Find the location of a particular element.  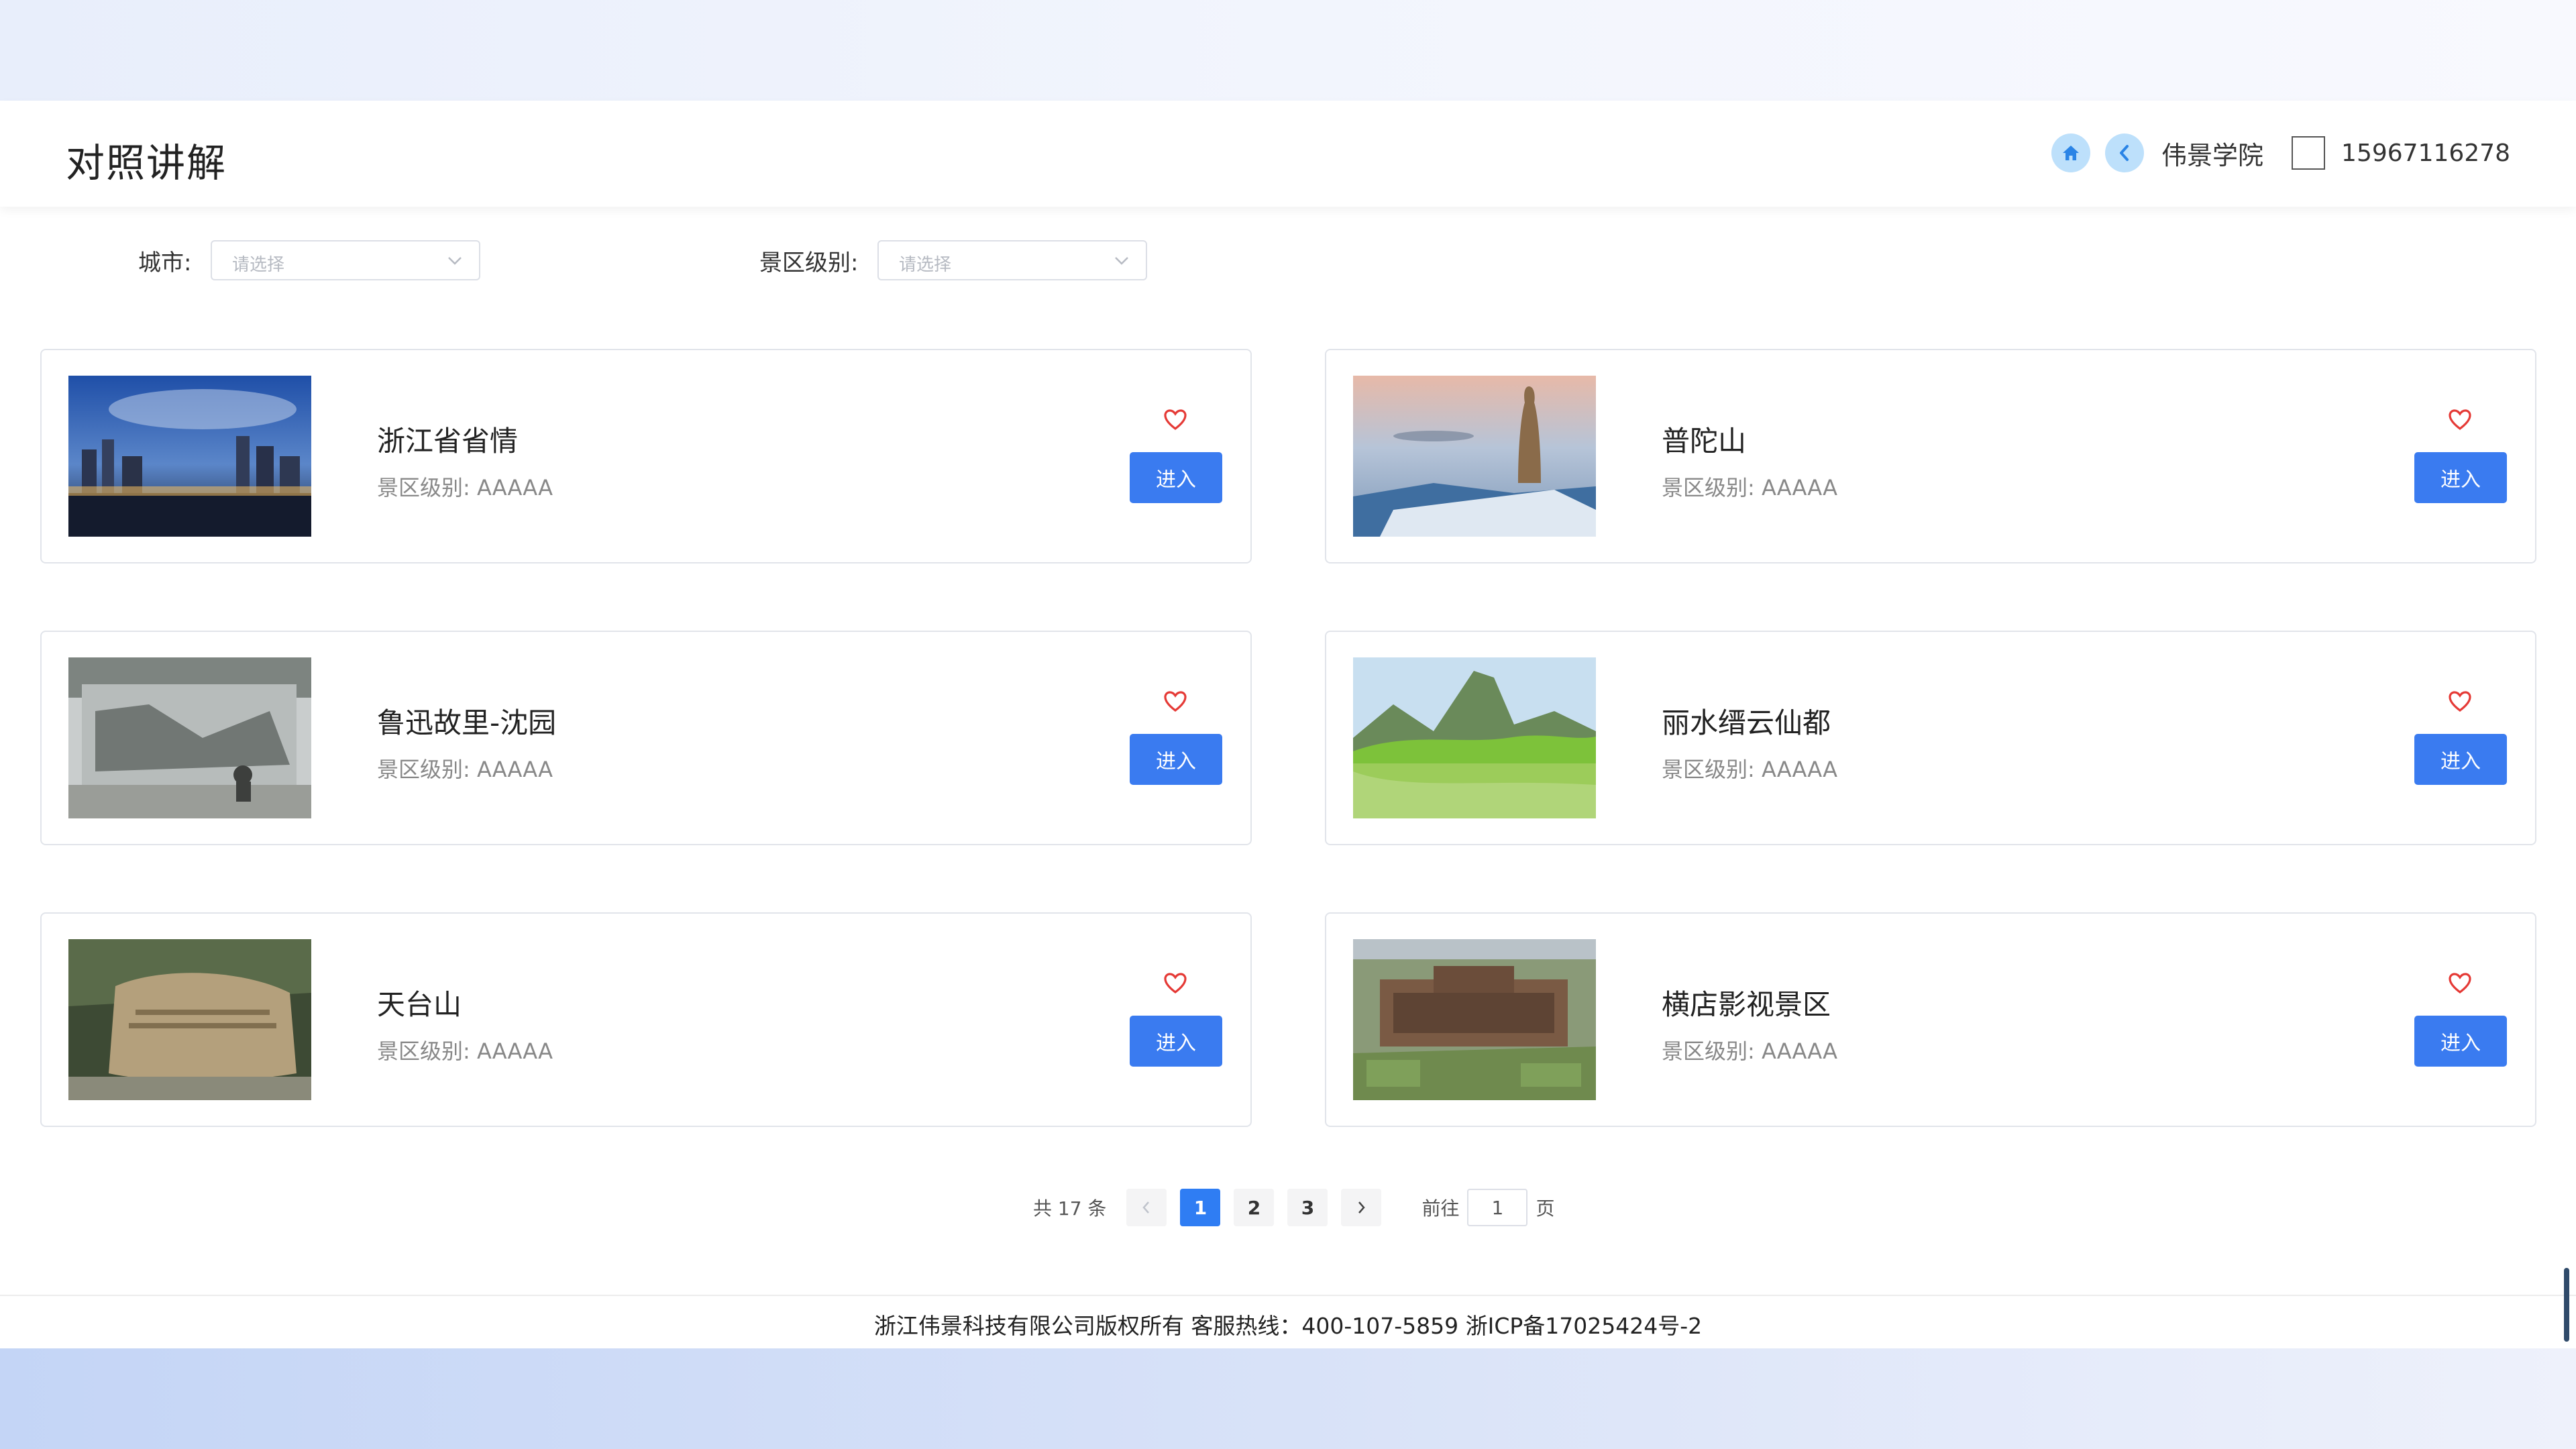

goto-label: 前往 is located at coordinates (1440, 1208).